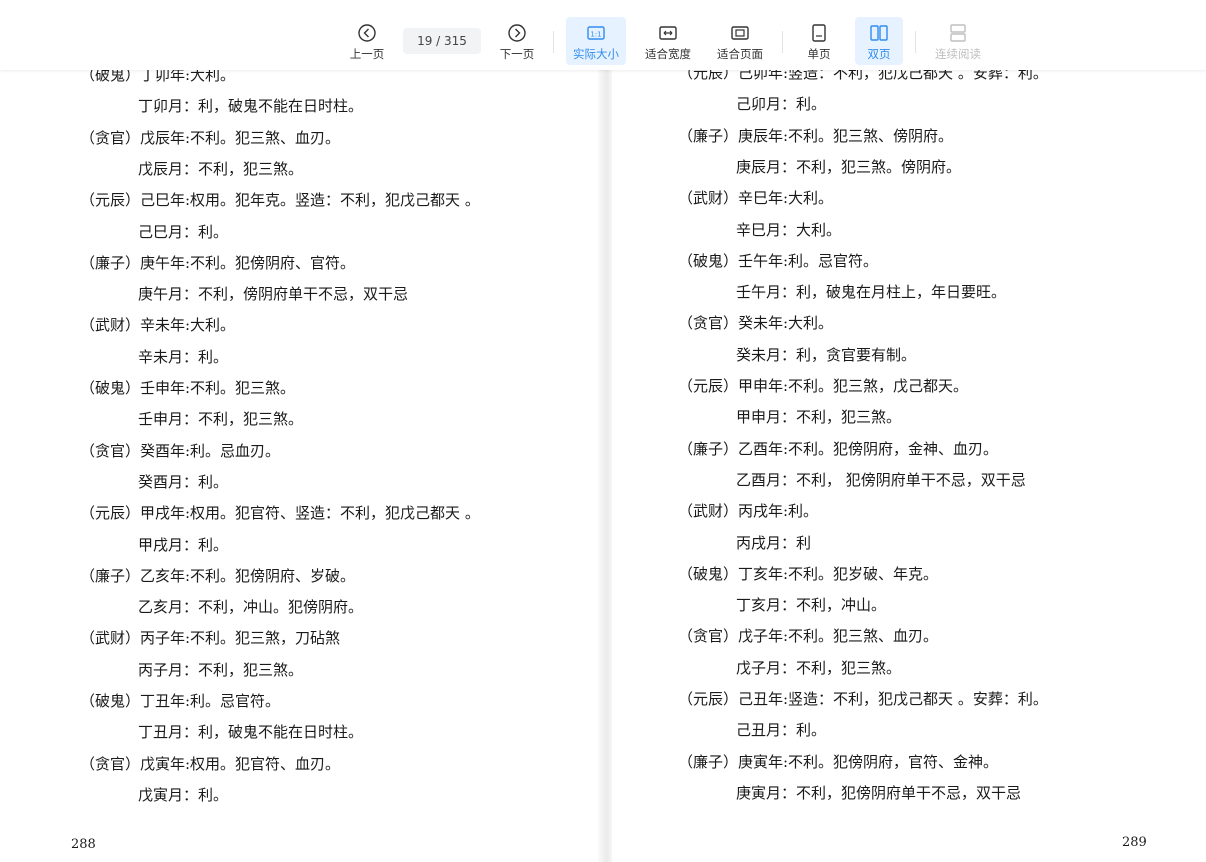 Image resolution: width=1206 pixels, height=862 pixels. I want to click on single-page-label: 单页, so click(819, 54).